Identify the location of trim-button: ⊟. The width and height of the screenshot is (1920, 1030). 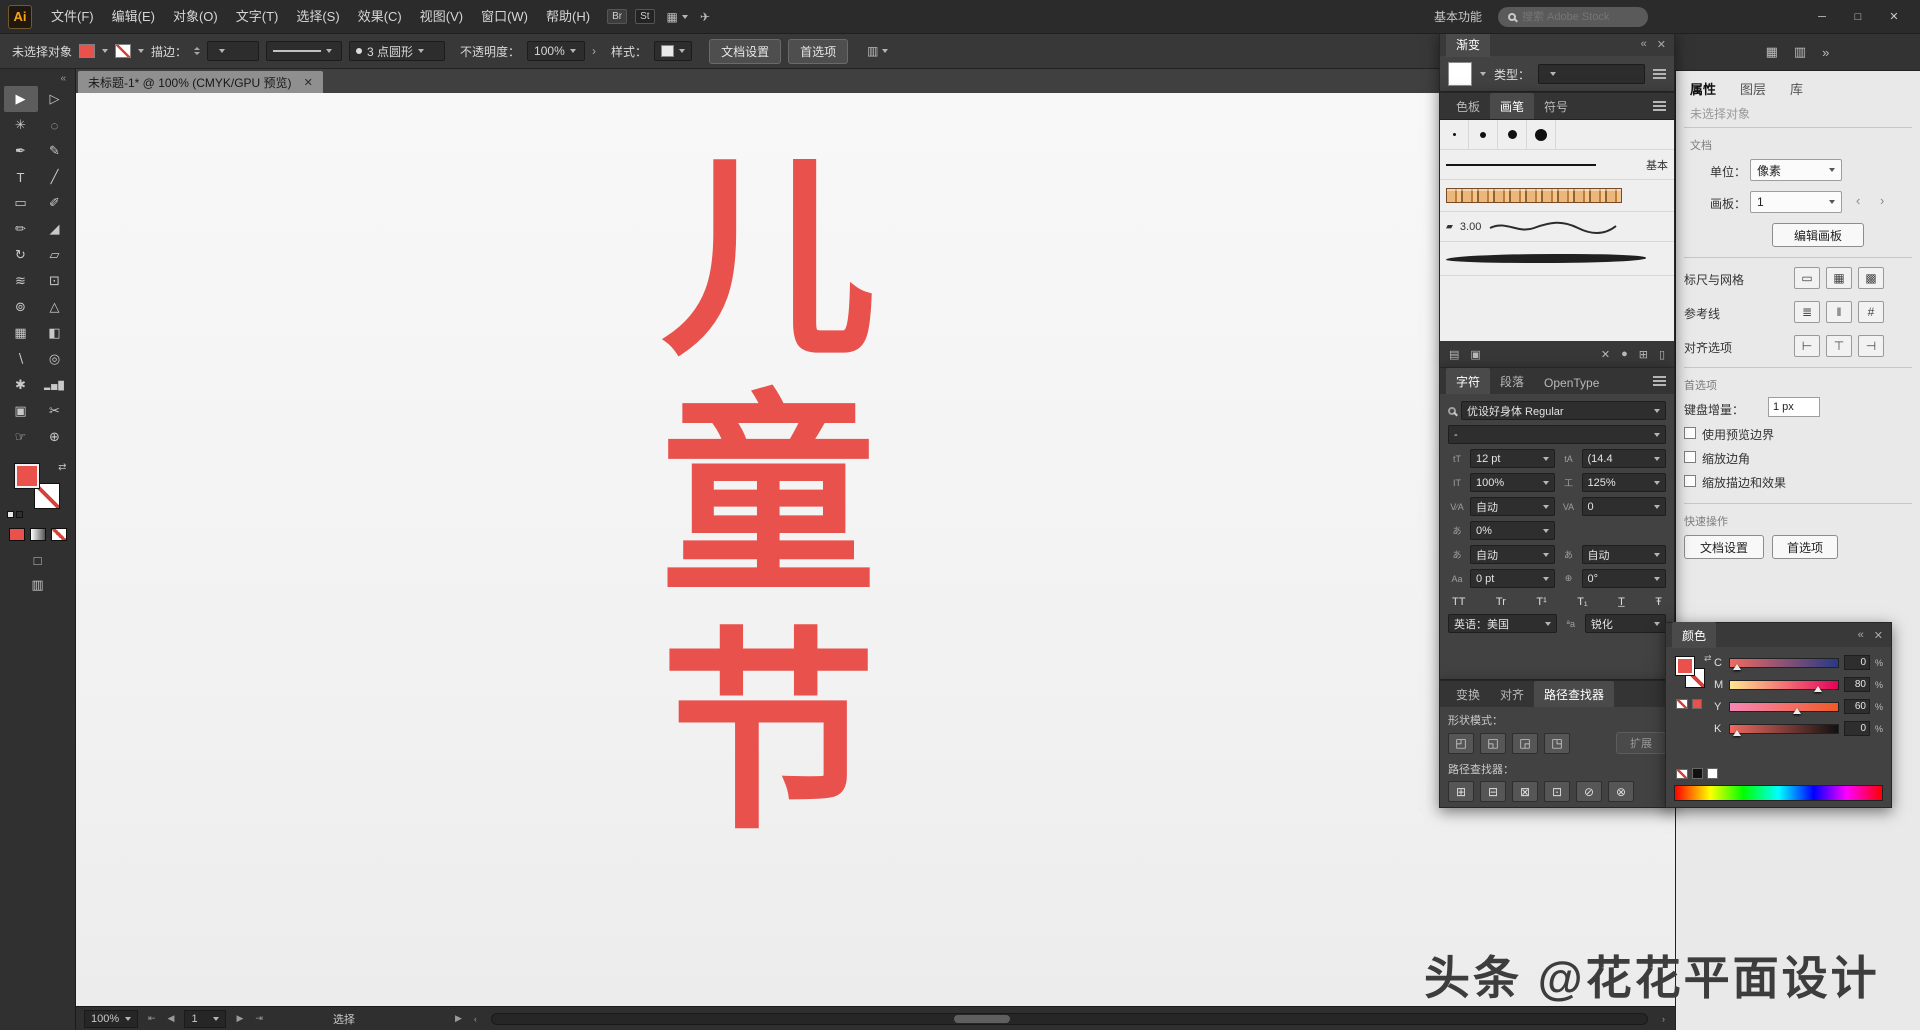
(1493, 791).